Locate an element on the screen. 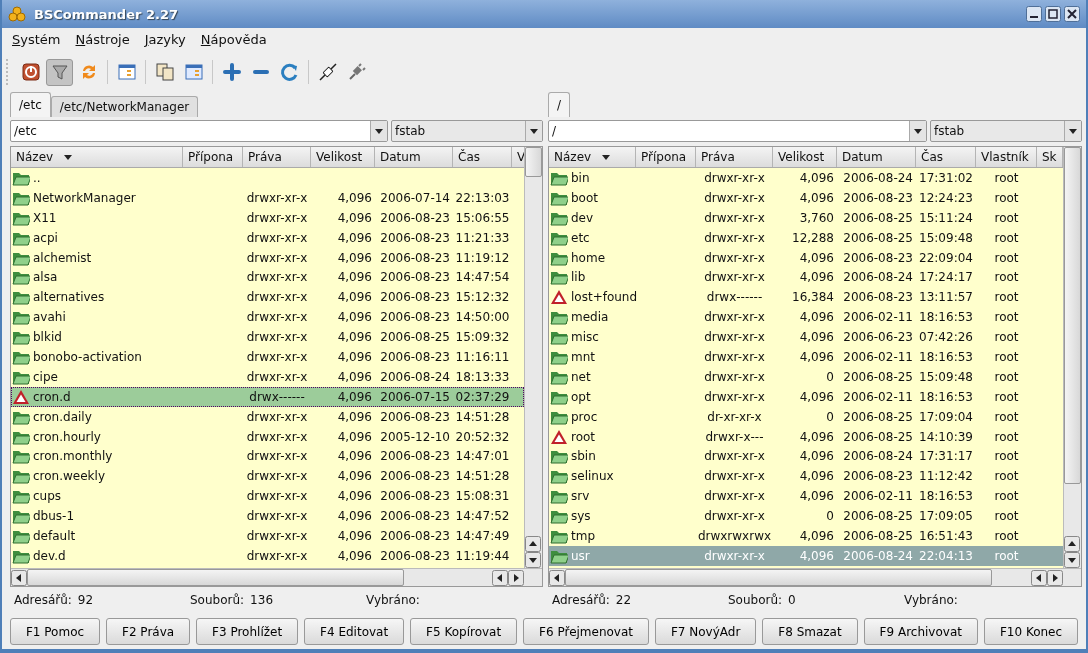  minimize-icon is located at coordinates (1034, 14).